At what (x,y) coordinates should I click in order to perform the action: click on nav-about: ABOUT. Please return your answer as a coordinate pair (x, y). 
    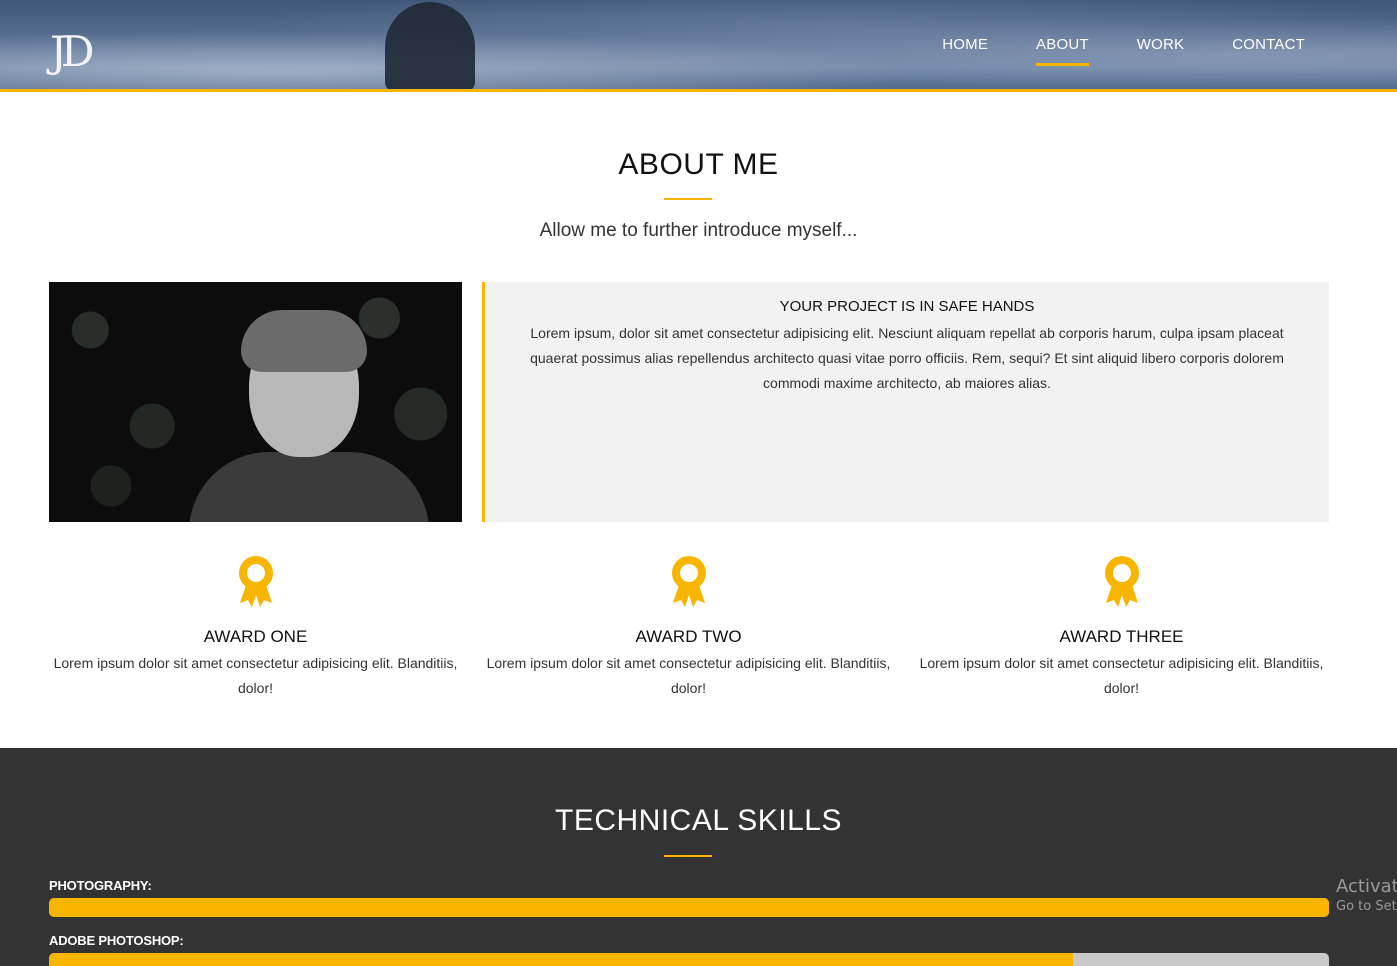
    Looking at the image, I should click on (1062, 48).